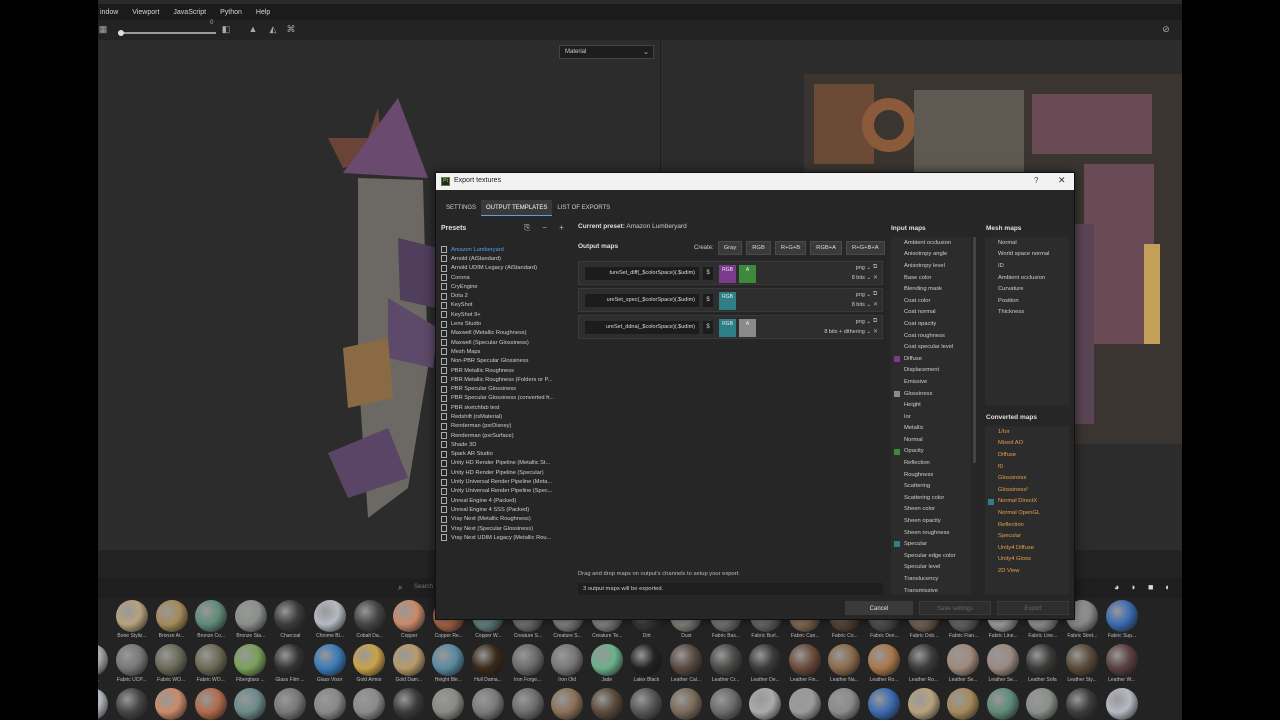  Describe the element at coordinates (1027, 243) in the screenshot. I see `mesh-map-item: Normal` at that location.